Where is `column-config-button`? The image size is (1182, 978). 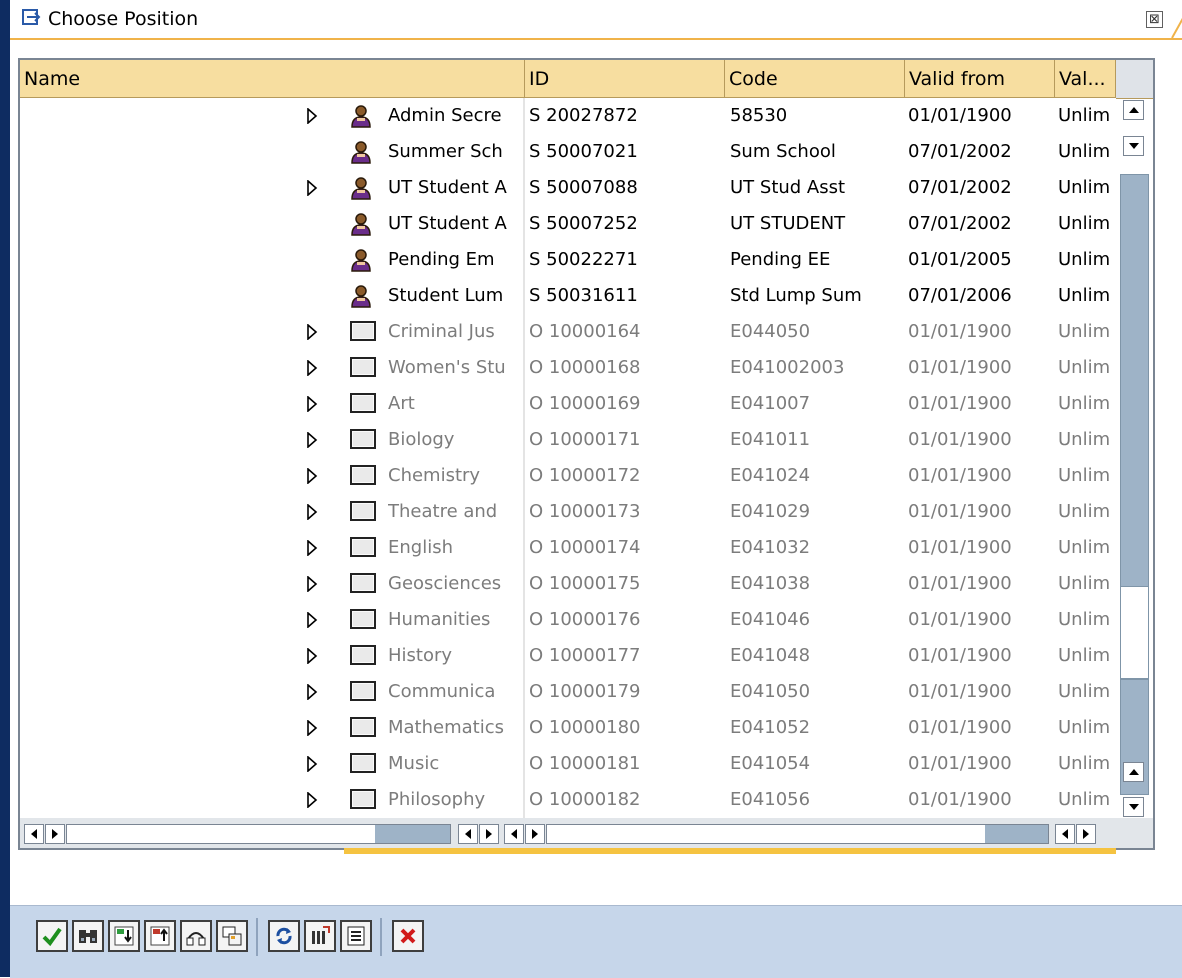
column-config-button is located at coordinates (320, 936).